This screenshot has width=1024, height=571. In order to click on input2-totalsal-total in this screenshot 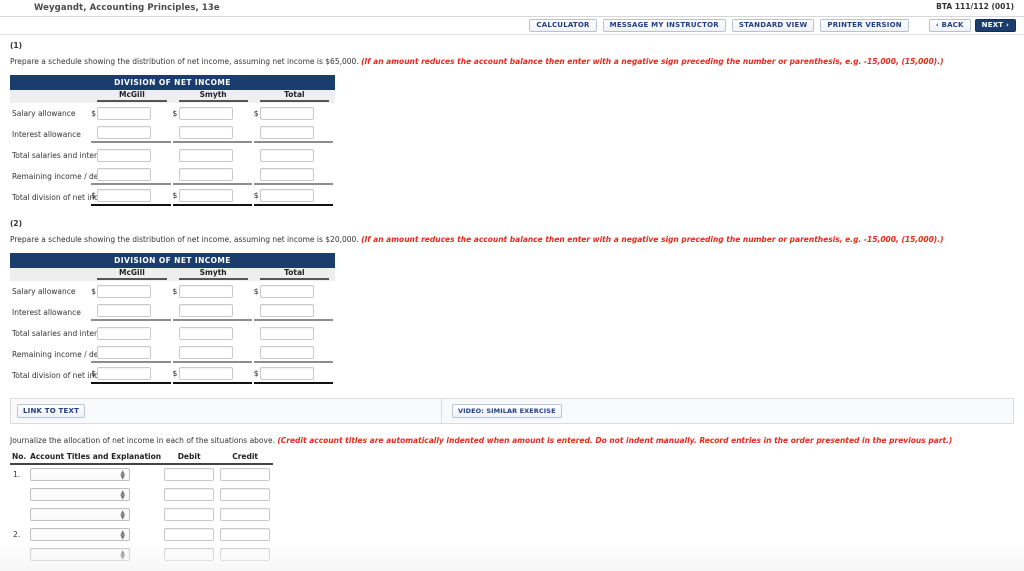, I will do `click(286, 333)`.